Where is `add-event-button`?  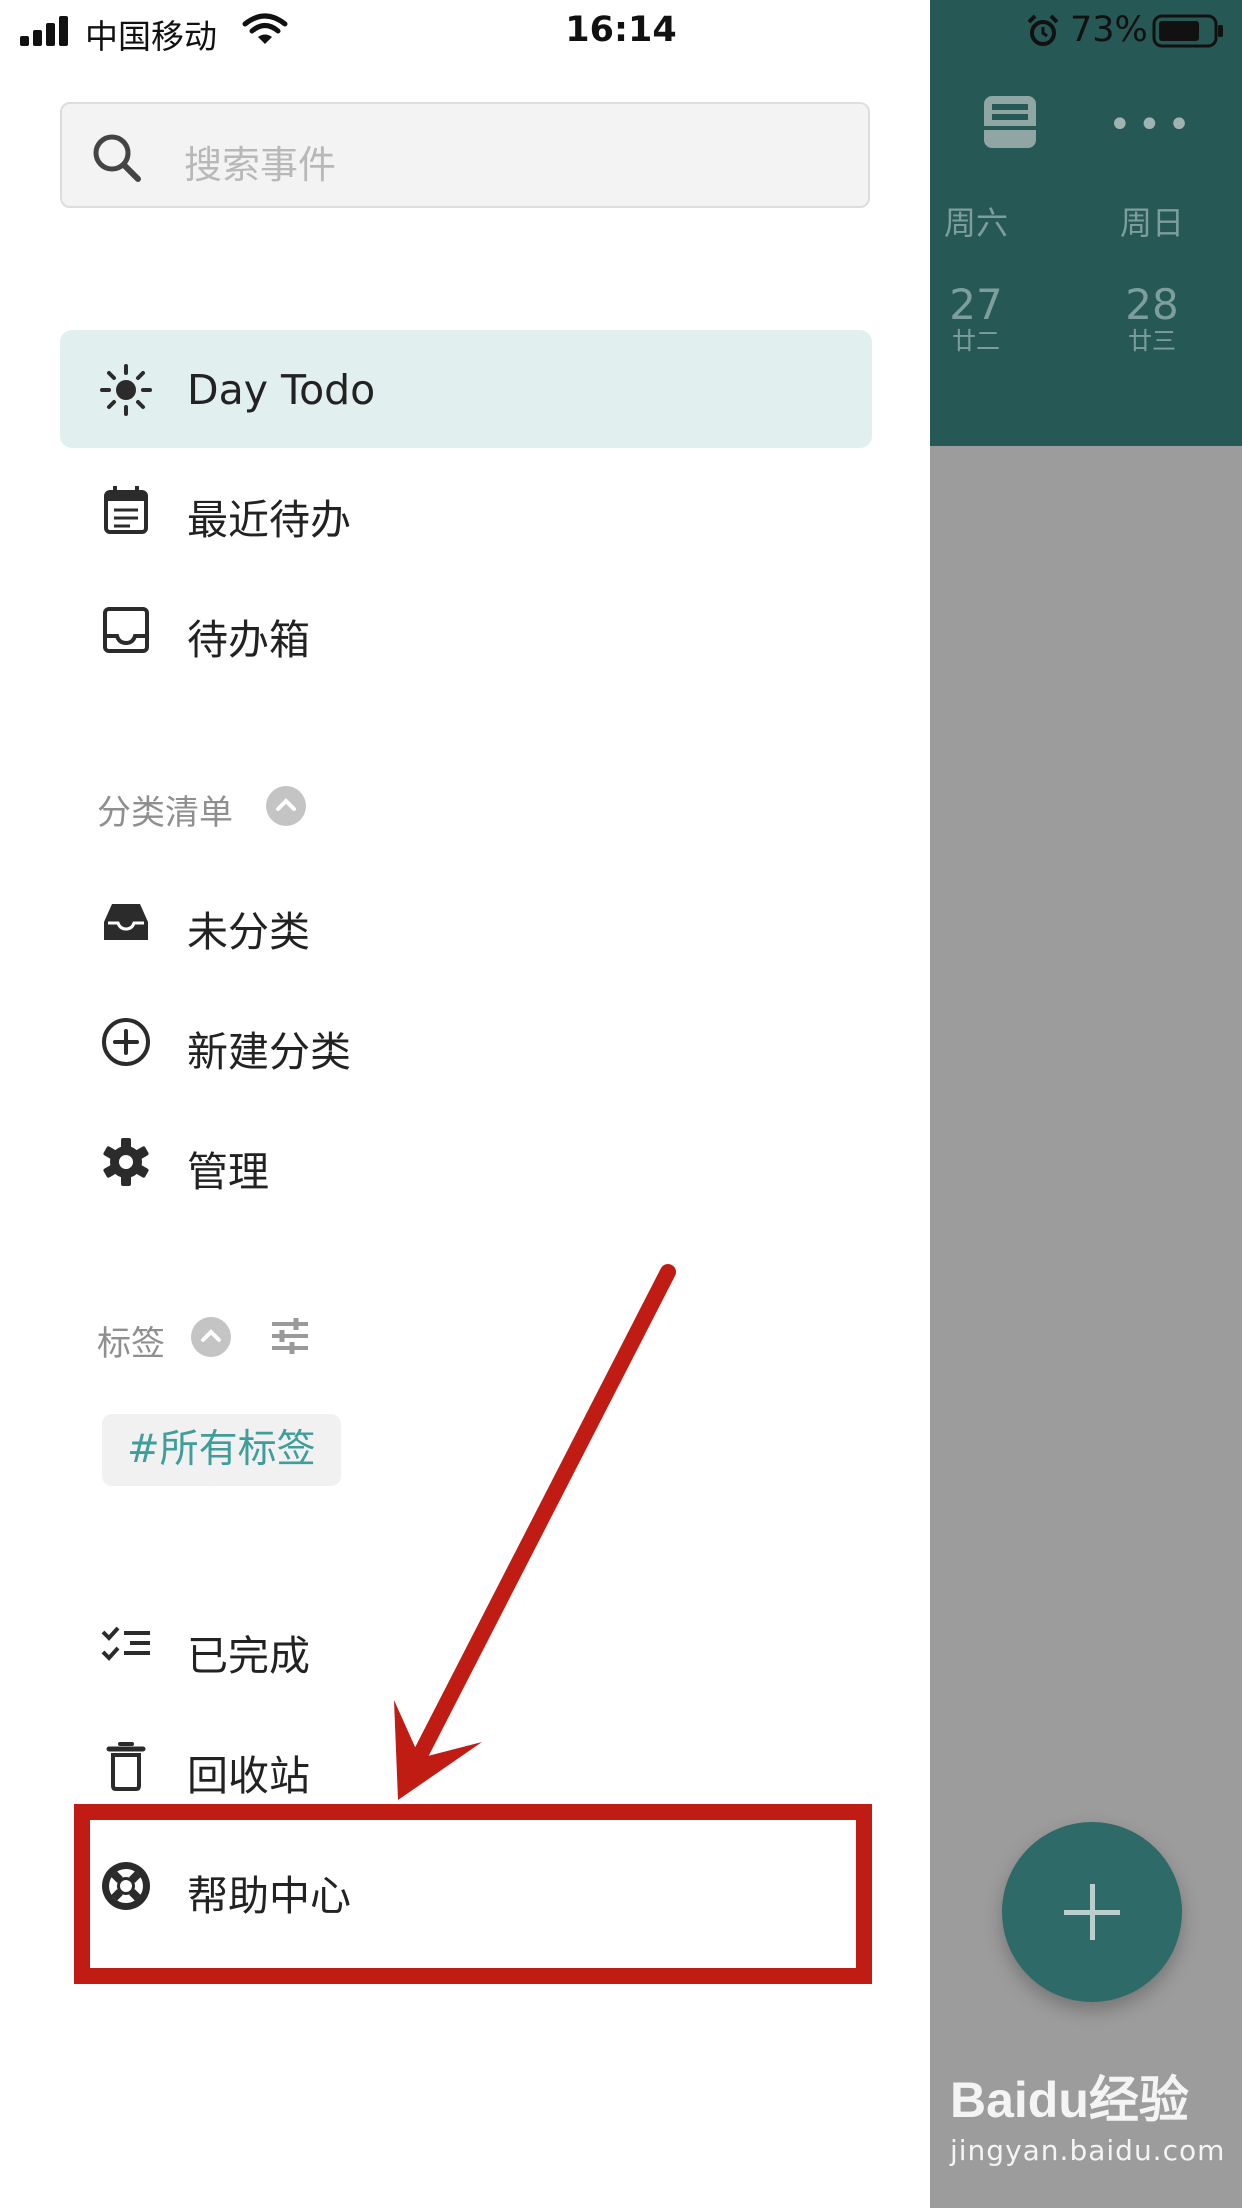 add-event-button is located at coordinates (1092, 1912).